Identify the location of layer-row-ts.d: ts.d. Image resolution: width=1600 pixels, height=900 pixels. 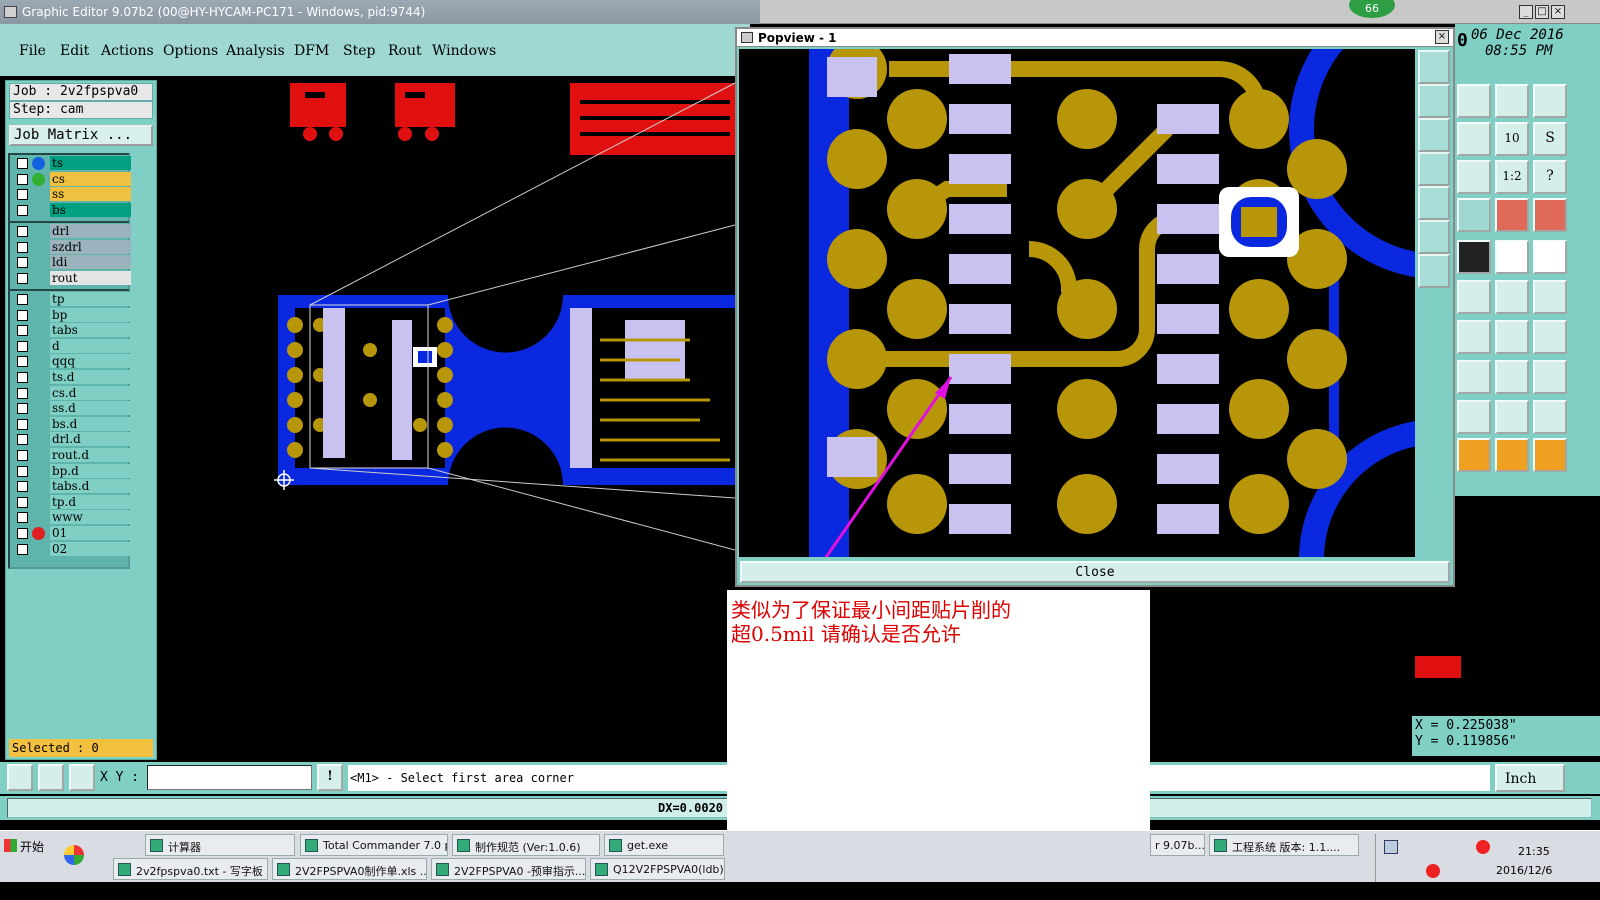
(73, 377).